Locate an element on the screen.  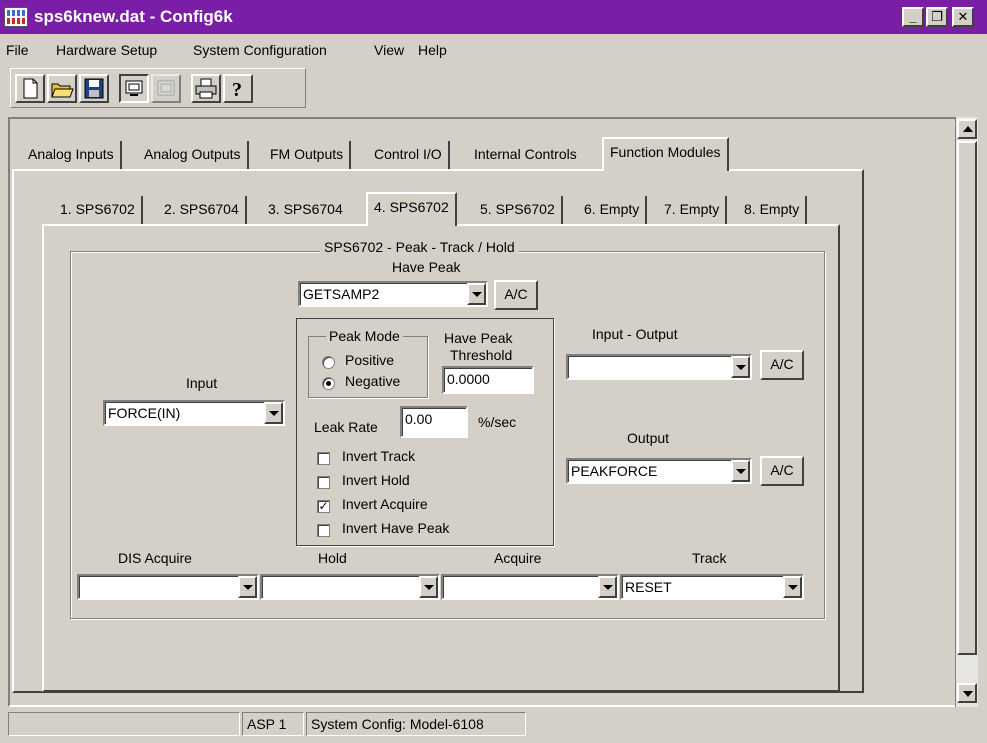
invert-track-checkbox is located at coordinates (323, 458).